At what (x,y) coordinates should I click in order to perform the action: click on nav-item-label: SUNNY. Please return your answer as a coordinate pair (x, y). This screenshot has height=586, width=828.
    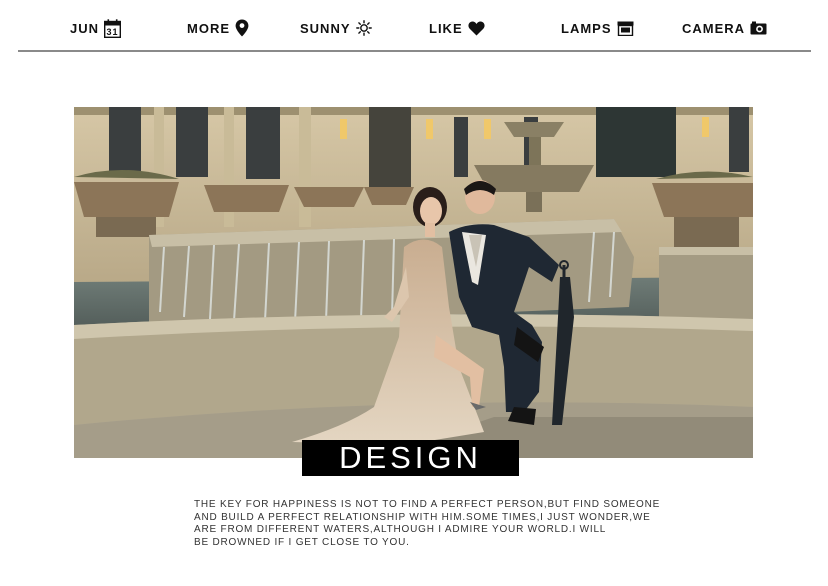
    Looking at the image, I should click on (325, 28).